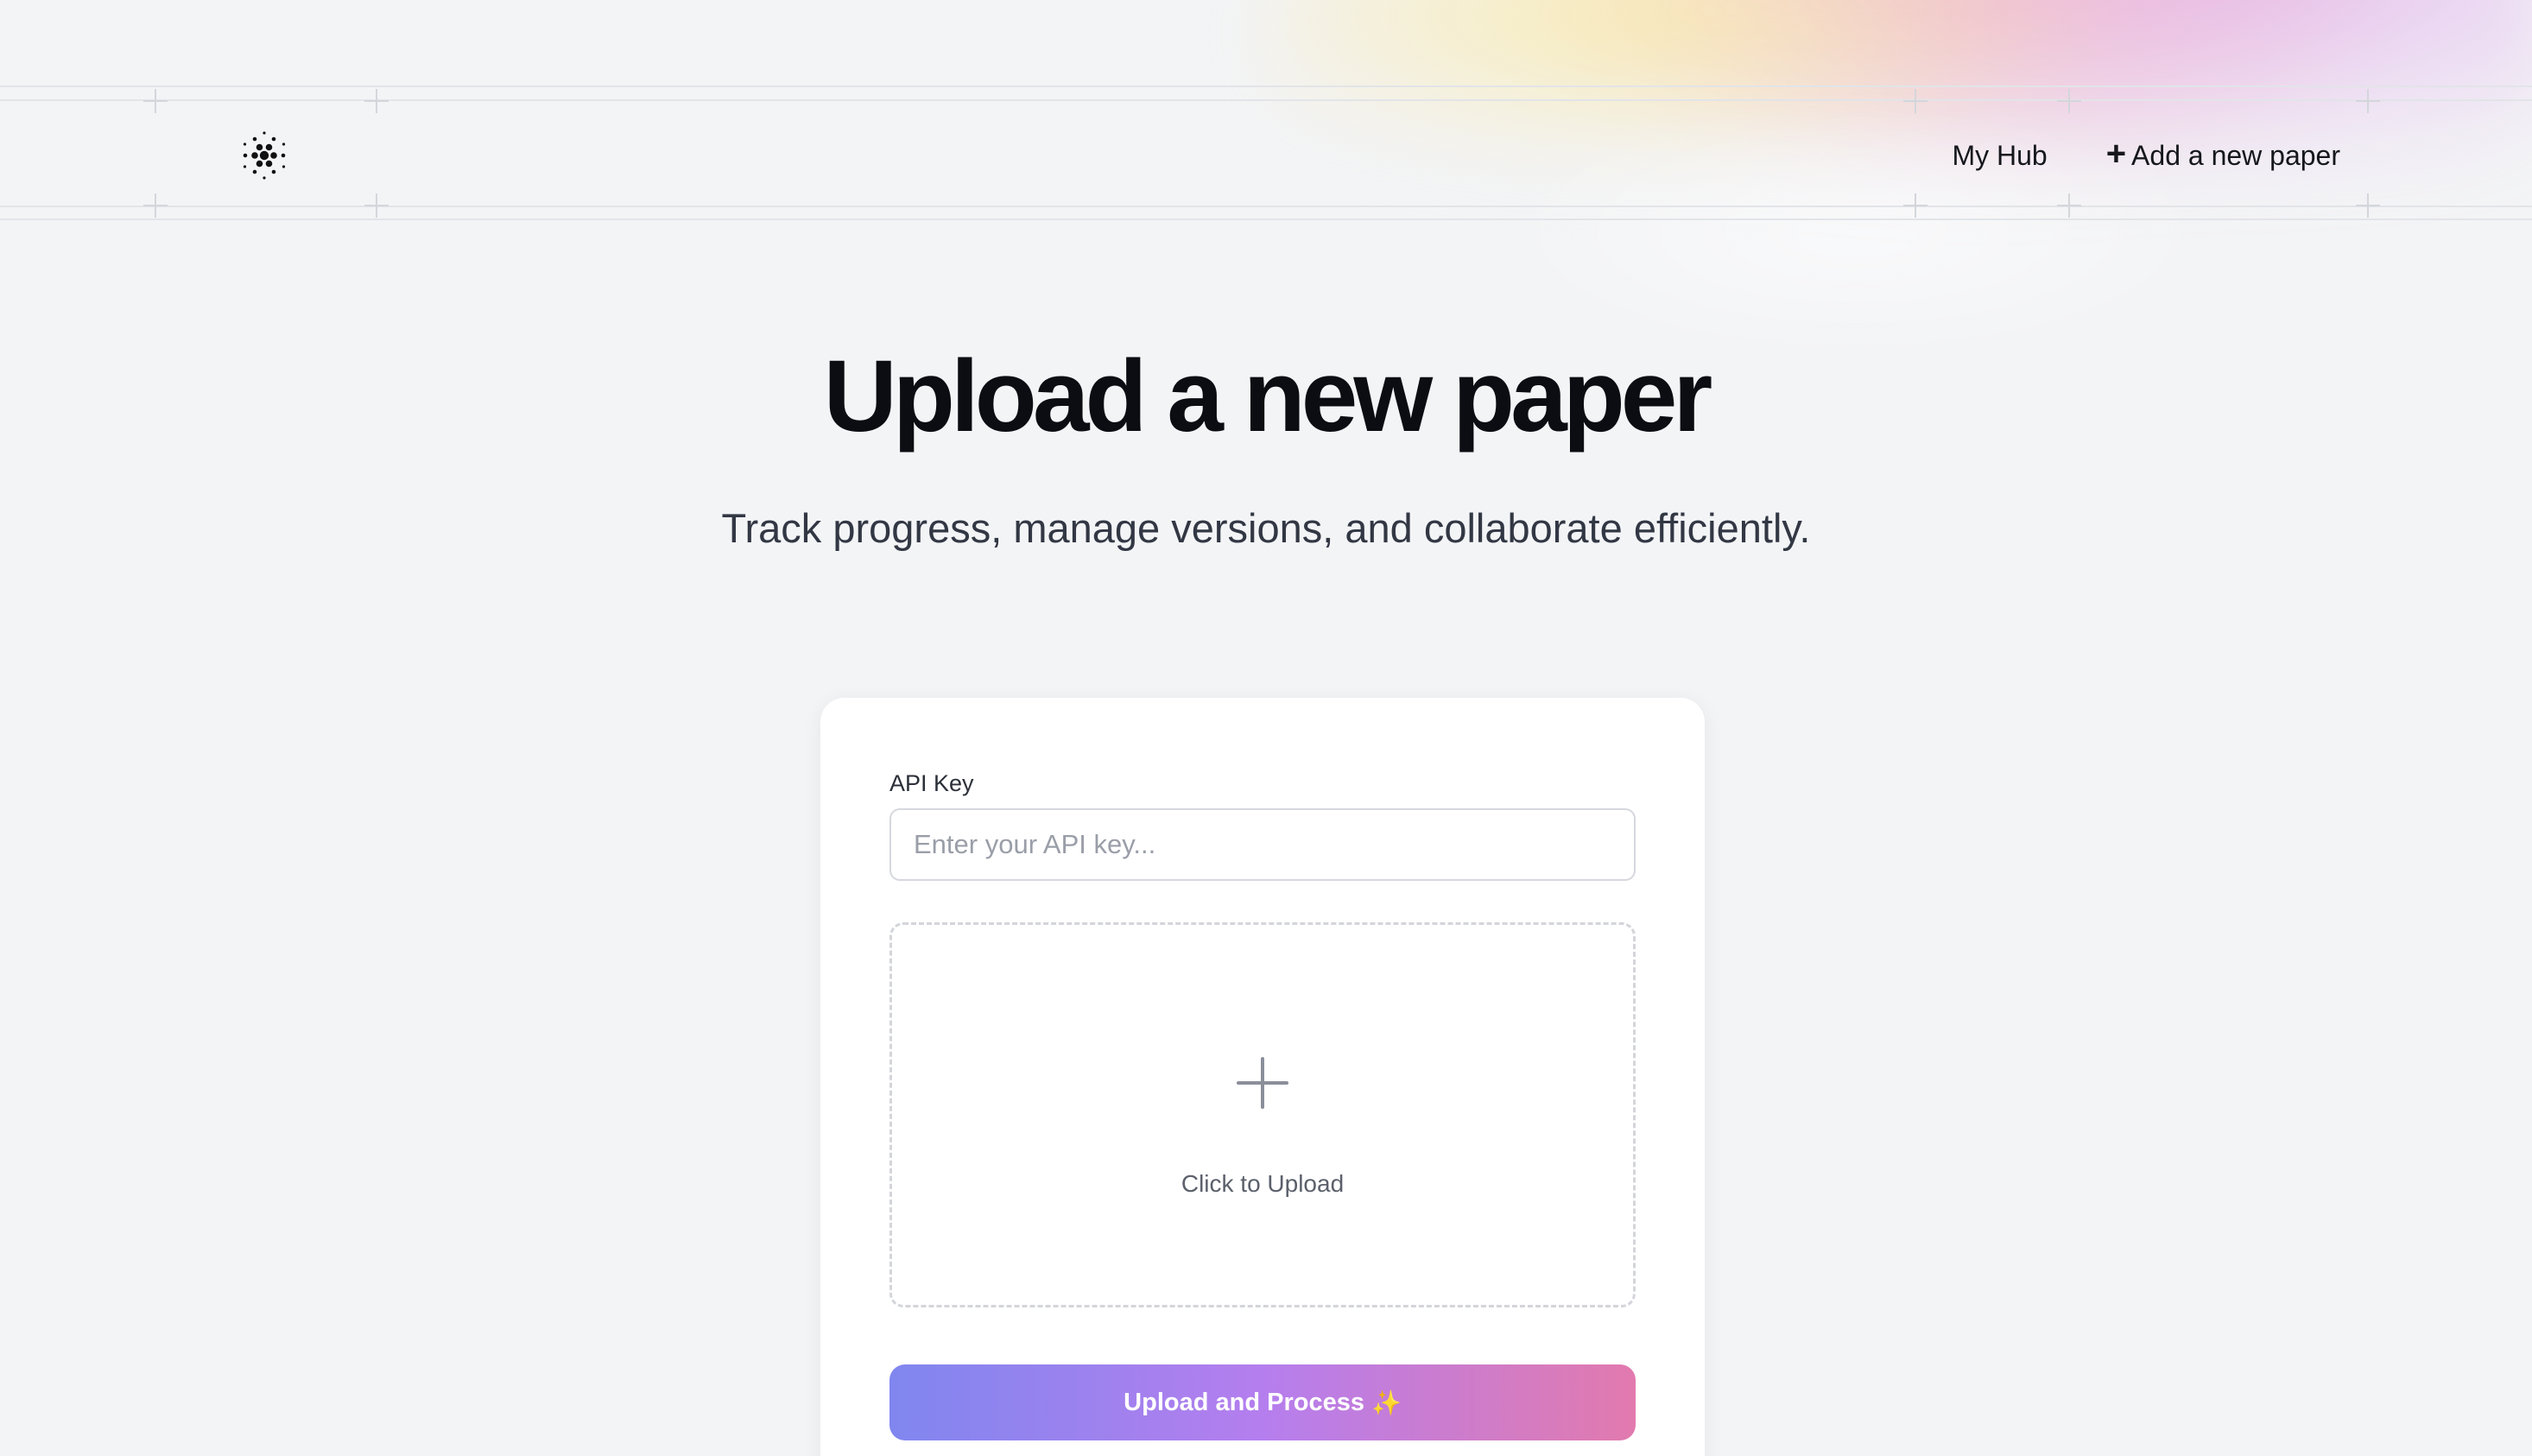 Image resolution: width=2532 pixels, height=1456 pixels. Describe the element at coordinates (1897, 155) in the screenshot. I see `background-glow` at that location.